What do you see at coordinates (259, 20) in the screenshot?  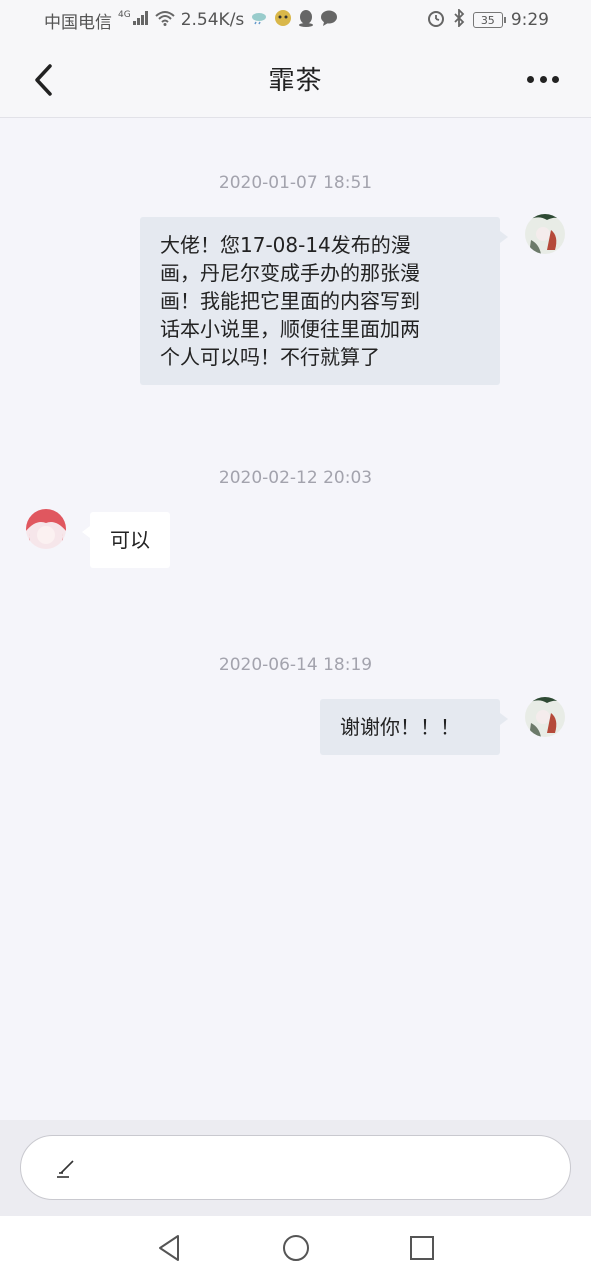 I see `weather-icon` at bounding box center [259, 20].